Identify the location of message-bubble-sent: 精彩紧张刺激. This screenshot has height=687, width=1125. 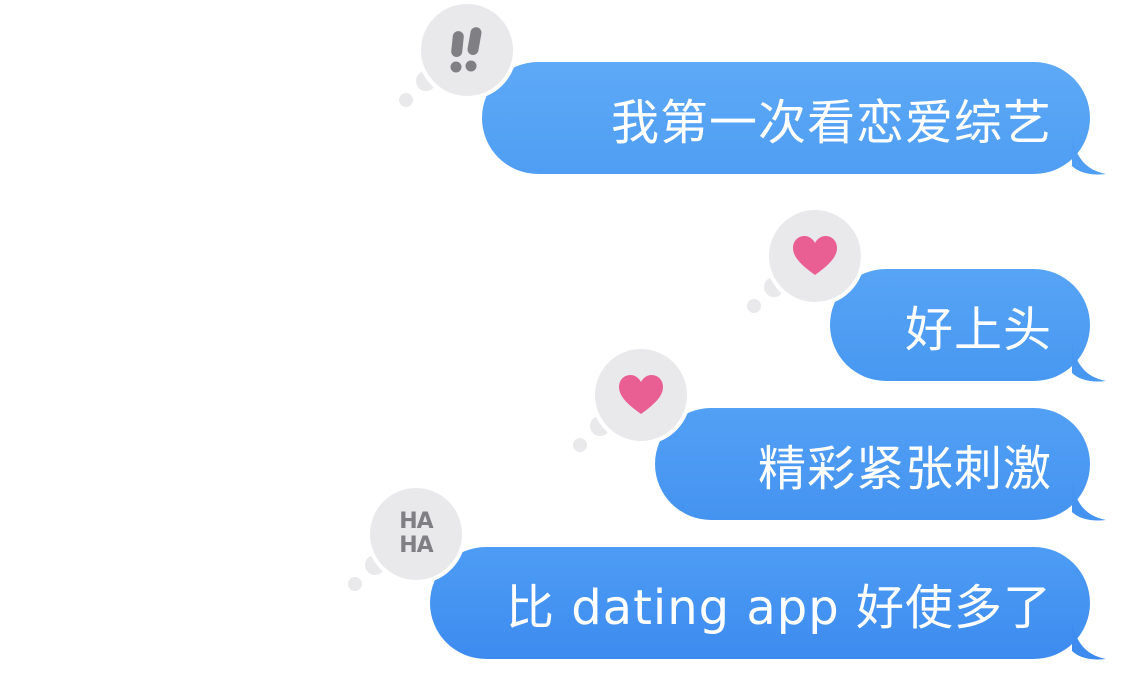
(872, 464).